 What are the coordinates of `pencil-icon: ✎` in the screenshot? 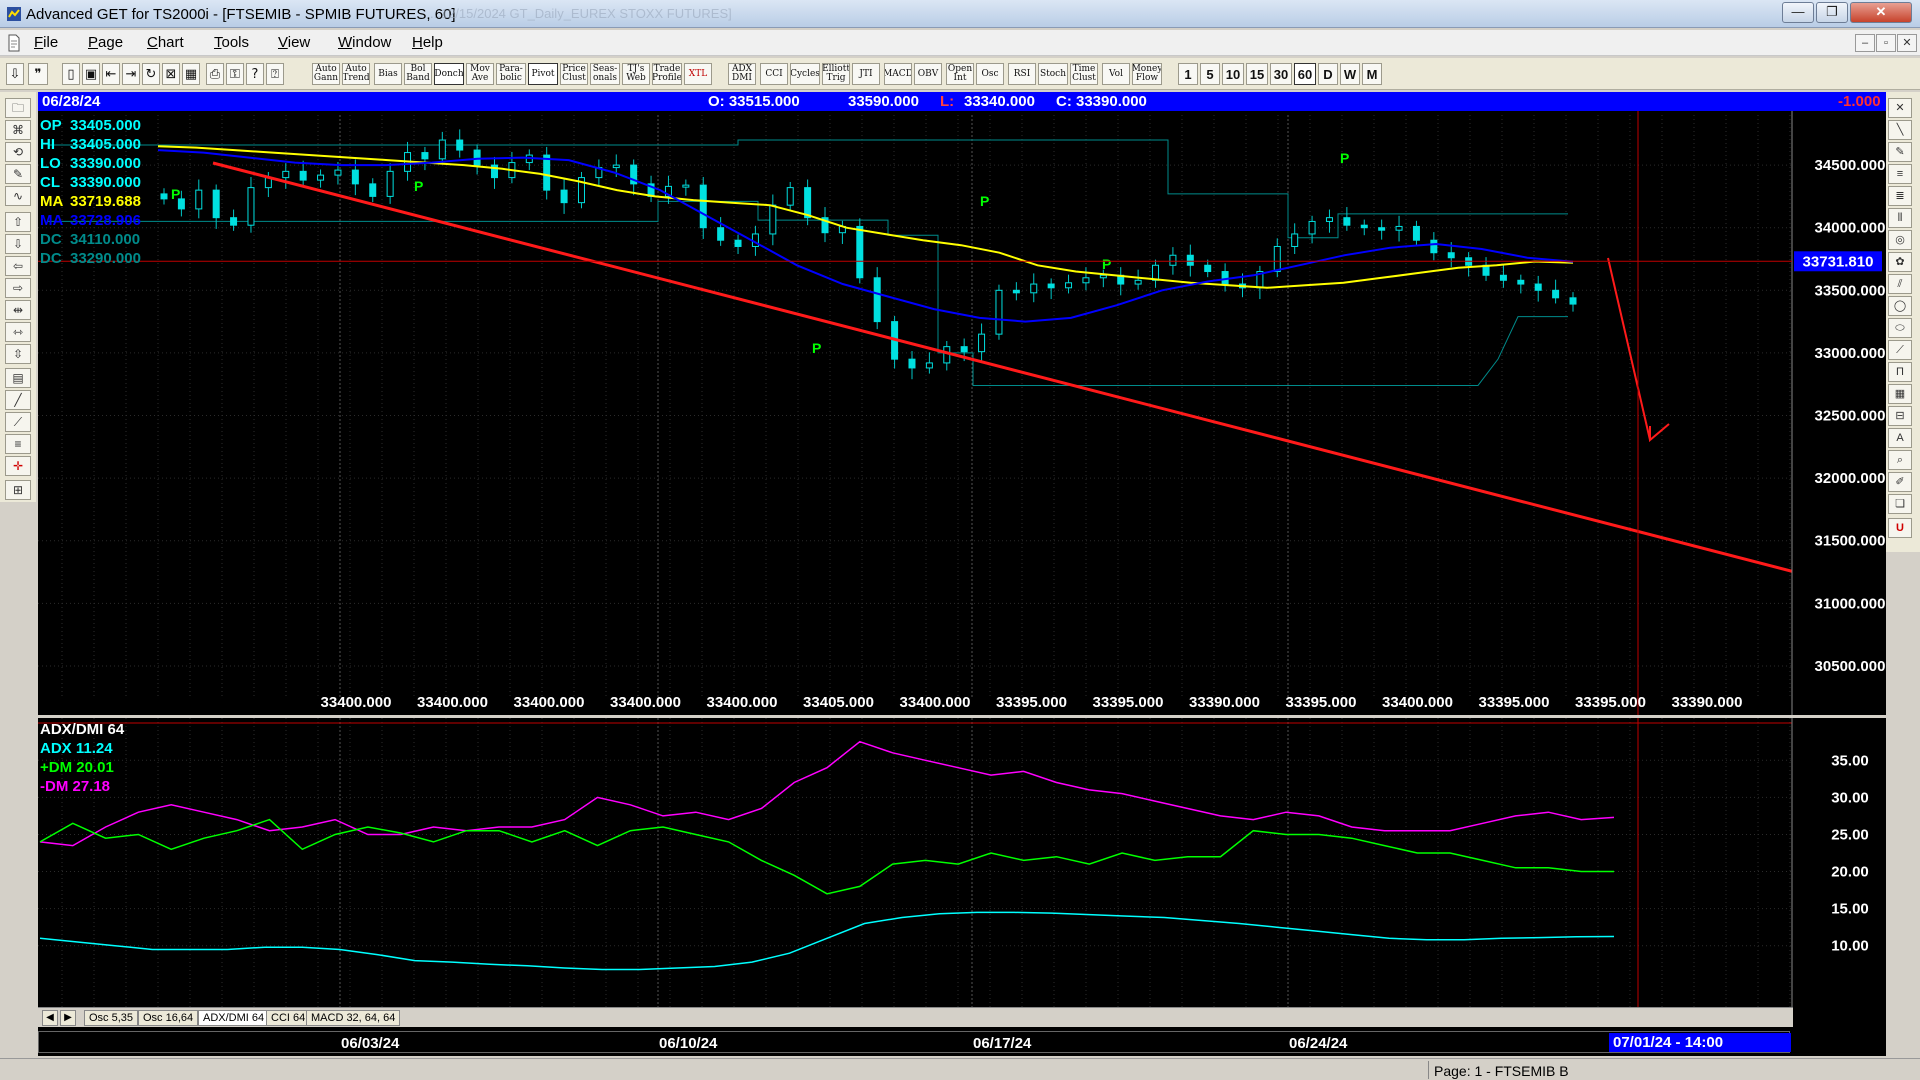 It's located at (1900, 152).